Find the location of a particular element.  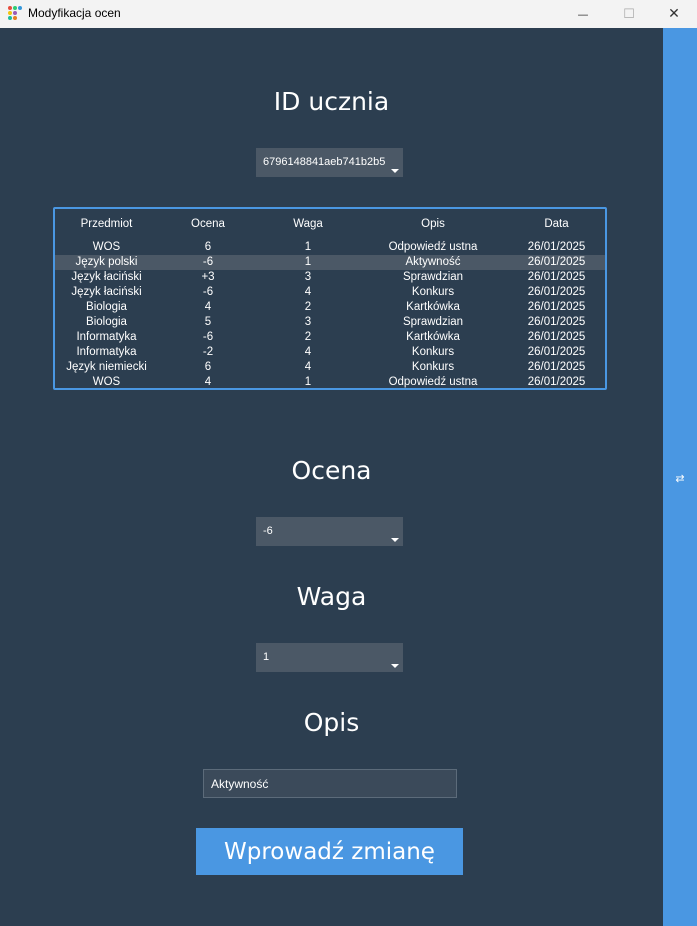

student-id-heading: ID ucznia is located at coordinates (331, 101).